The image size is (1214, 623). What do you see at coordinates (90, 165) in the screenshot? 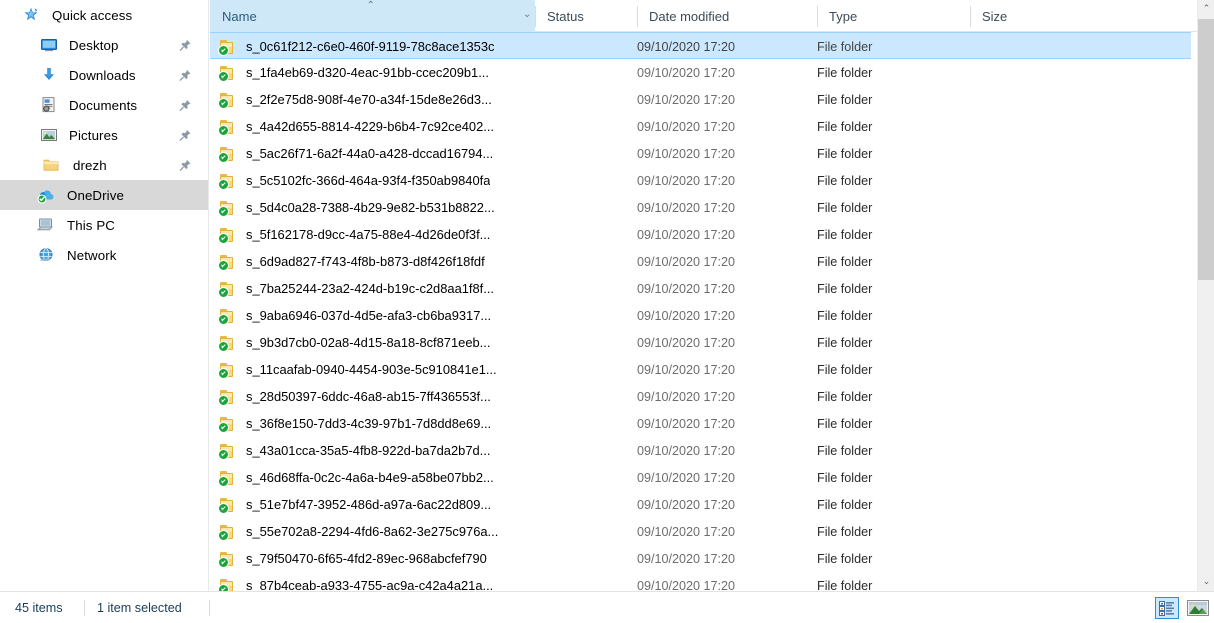
I see `sidebar-item-label: drezh` at bounding box center [90, 165].